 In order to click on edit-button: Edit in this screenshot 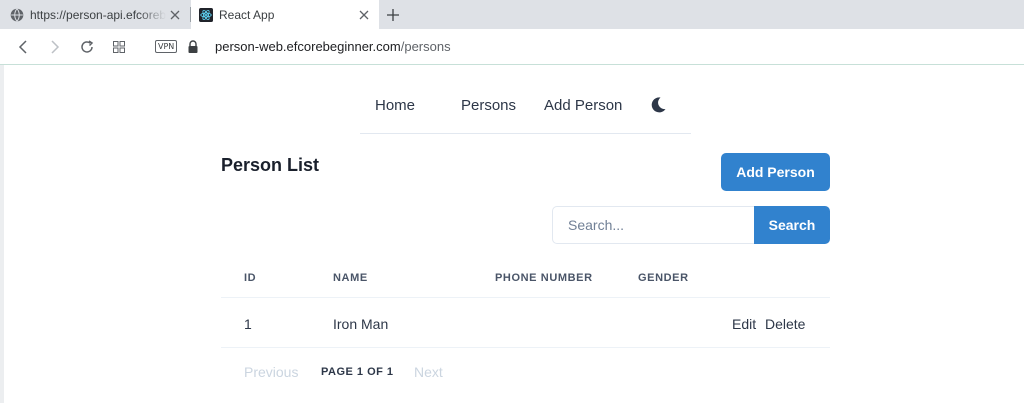, I will do `click(744, 324)`.